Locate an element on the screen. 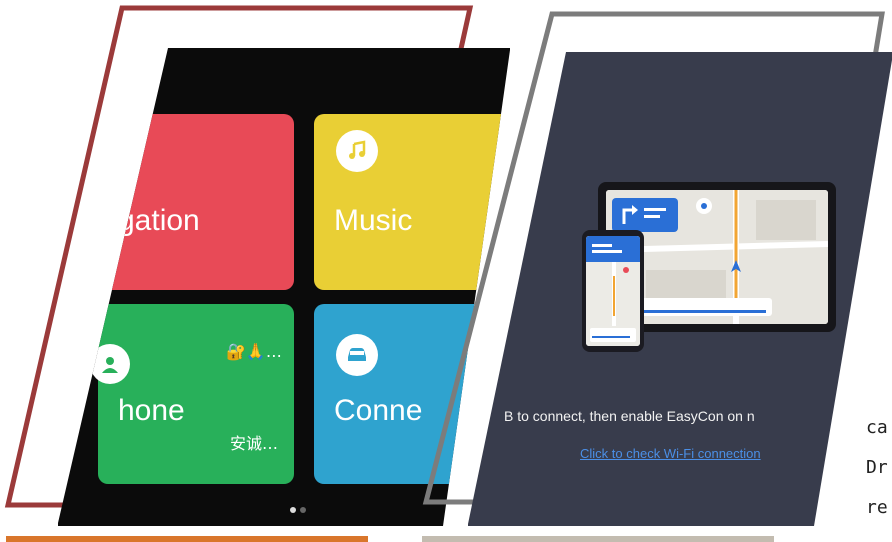  page-indicator is located at coordinates (300, 509).